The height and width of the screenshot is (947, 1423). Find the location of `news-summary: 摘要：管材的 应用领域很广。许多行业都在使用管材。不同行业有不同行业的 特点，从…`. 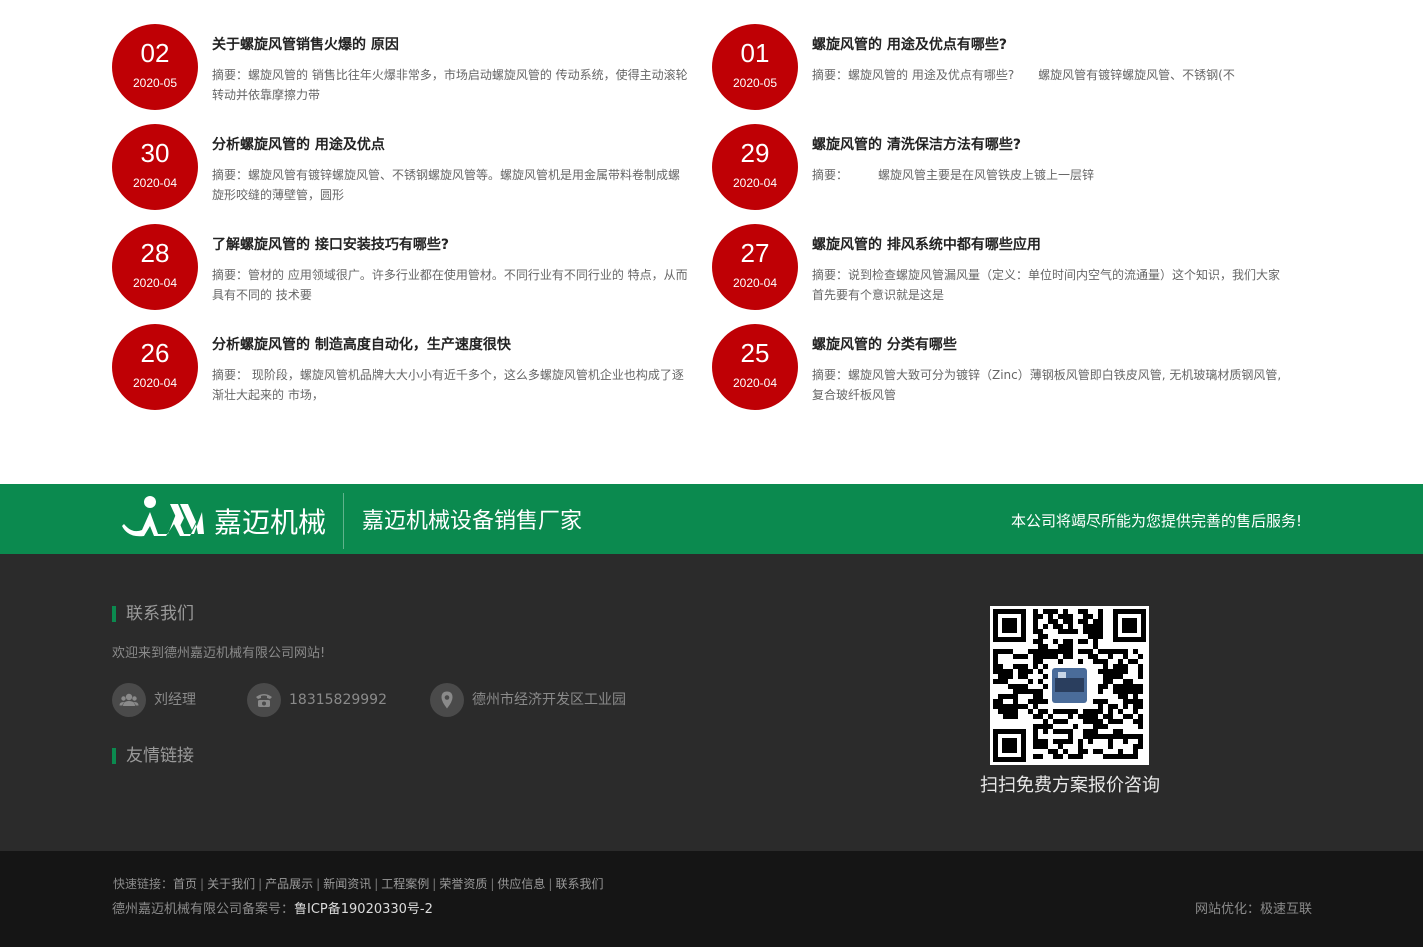

news-summary: 摘要：管材的 应用领域很广。许多行业都在使用管材。不同行业有不同行业的 特点，从… is located at coordinates (450, 285).